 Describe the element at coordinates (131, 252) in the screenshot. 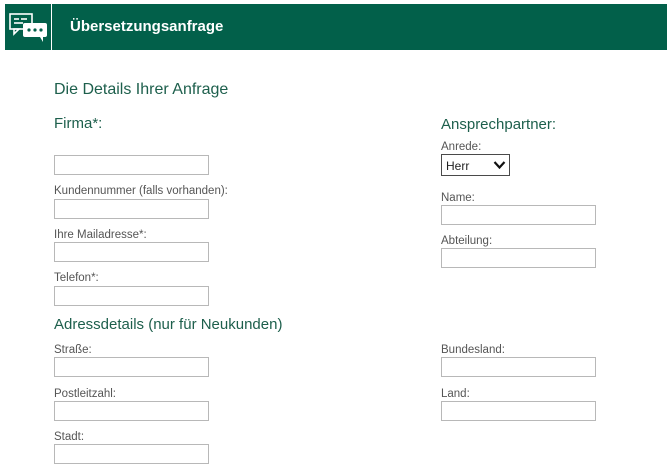

I see `email-field` at that location.